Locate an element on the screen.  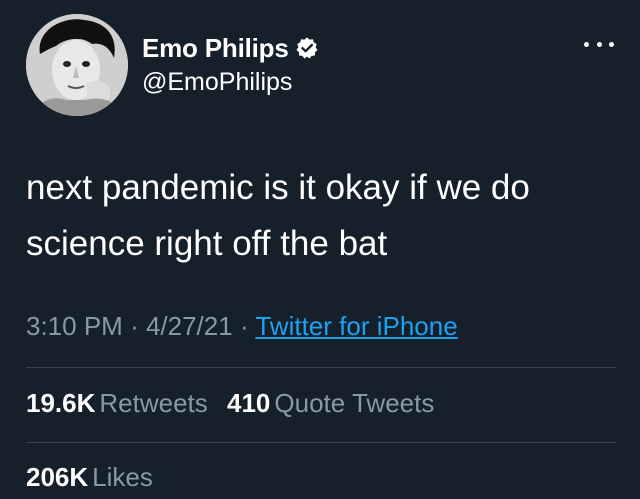
quote-tweets-stat: 410 Quote Tweets is located at coordinates (330, 403).